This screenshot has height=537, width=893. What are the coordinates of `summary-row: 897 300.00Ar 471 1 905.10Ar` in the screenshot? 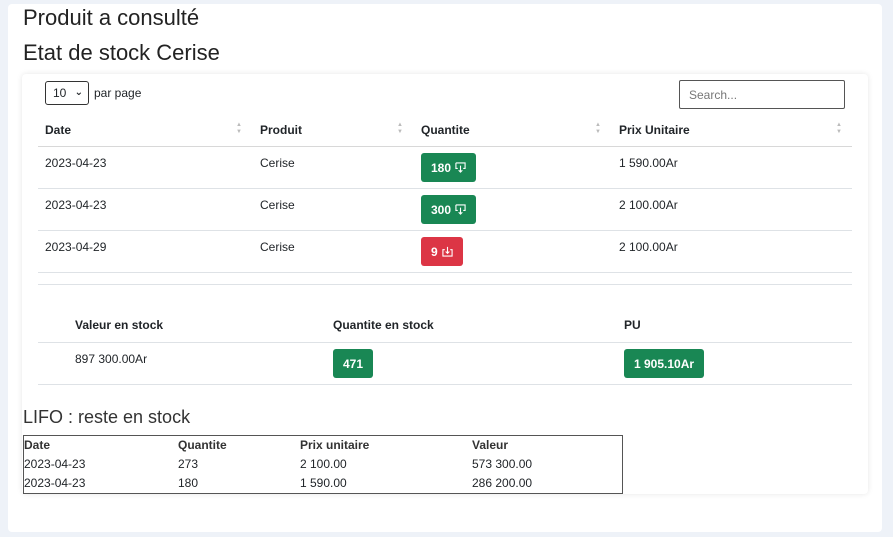 It's located at (445, 364).